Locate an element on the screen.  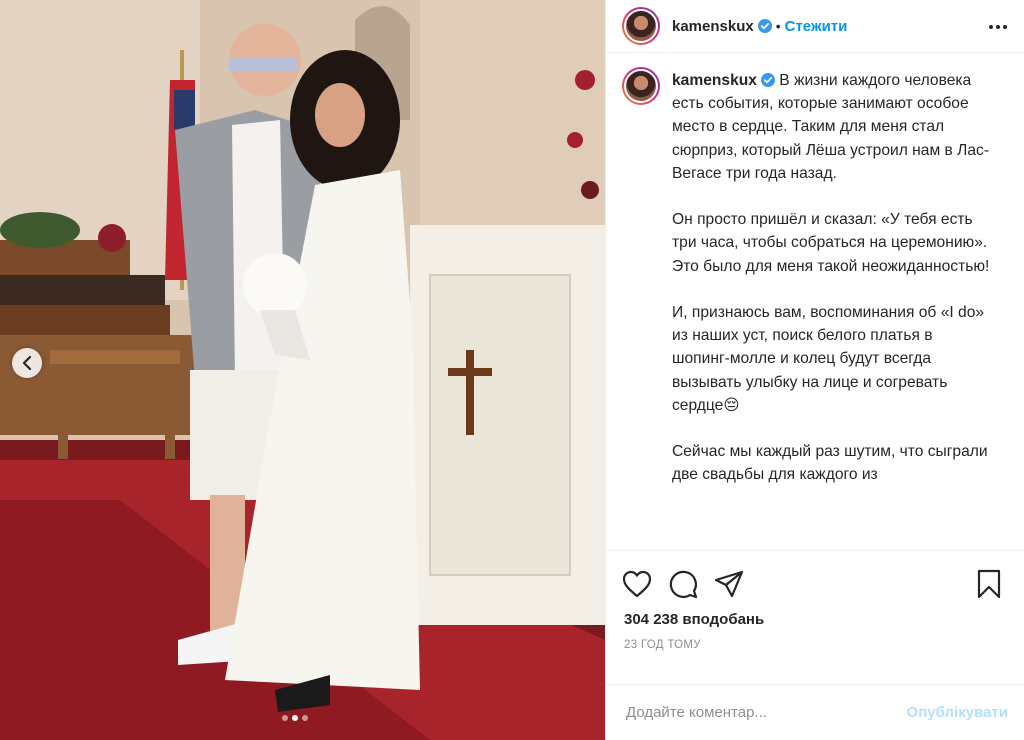
comment-input is located at coordinates (766, 712).